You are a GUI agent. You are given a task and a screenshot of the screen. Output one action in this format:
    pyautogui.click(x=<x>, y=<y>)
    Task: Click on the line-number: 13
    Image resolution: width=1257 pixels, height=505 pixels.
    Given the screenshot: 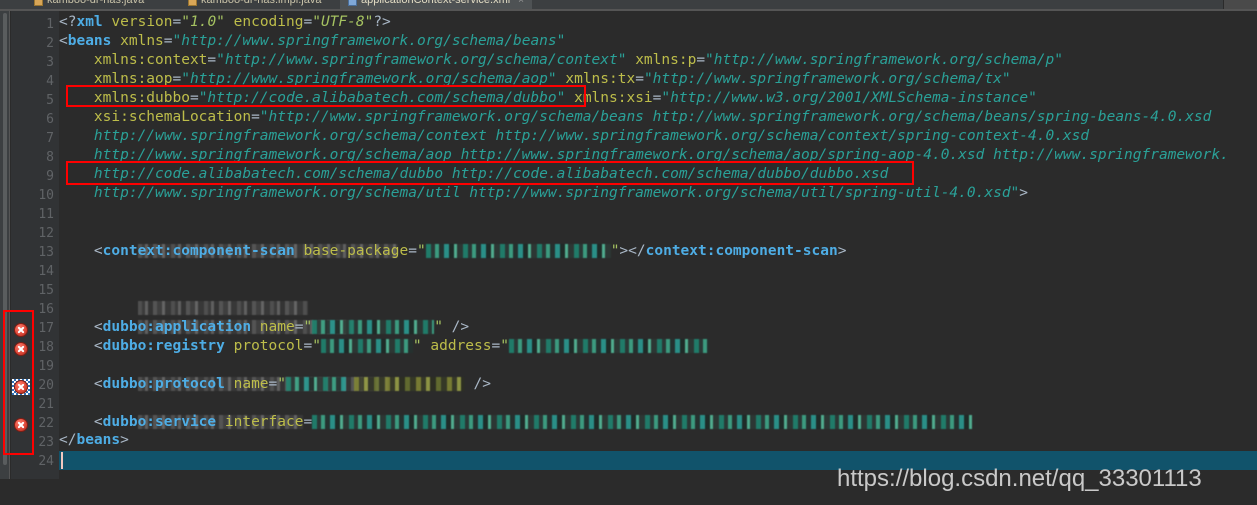 What is the action you would take?
    pyautogui.click(x=46, y=252)
    